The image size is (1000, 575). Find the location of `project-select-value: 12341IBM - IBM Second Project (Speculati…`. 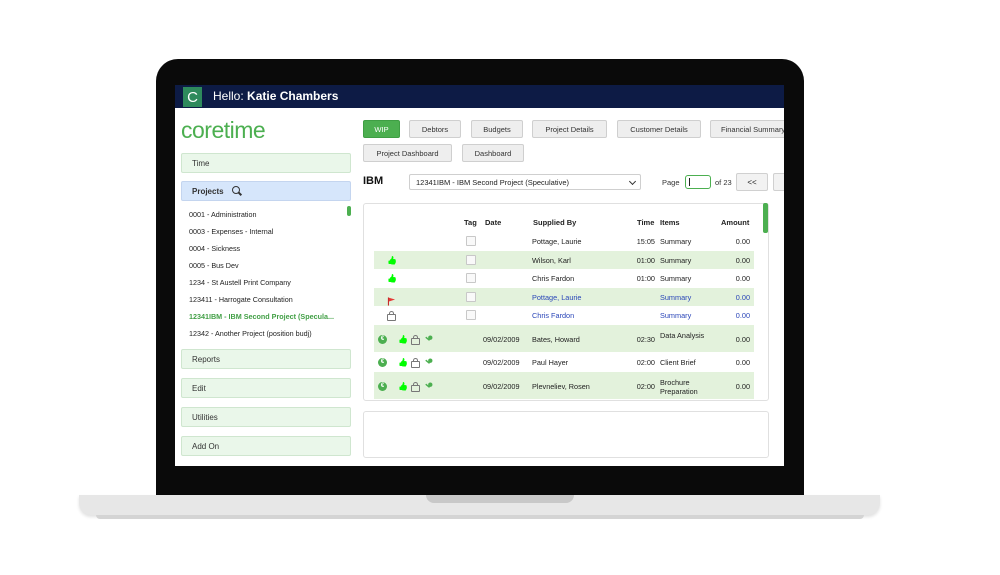

project-select-value: 12341IBM - IBM Second Project (Speculati… is located at coordinates (492, 182).